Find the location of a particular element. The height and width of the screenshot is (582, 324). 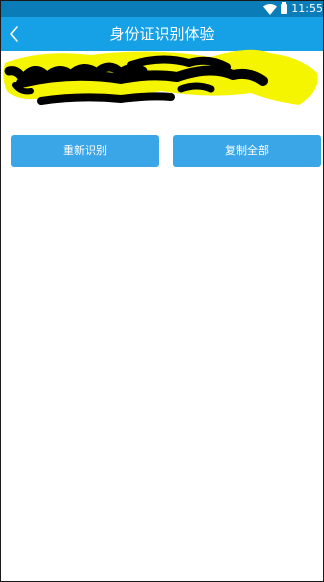

redaction-scribble is located at coordinates (160, 77).